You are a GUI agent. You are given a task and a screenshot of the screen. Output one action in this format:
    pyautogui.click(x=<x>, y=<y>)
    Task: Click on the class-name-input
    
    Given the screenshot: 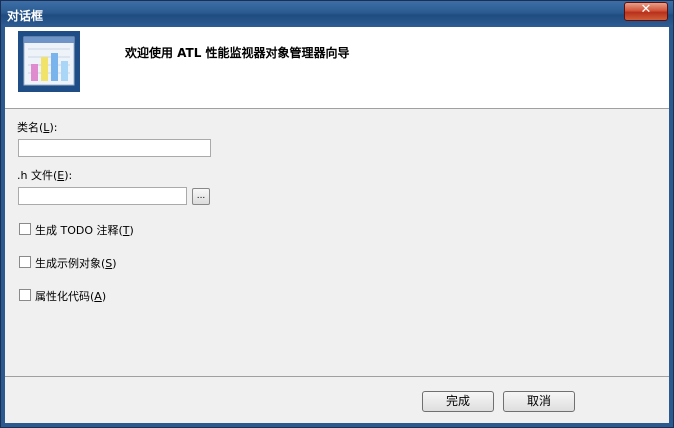 What is the action you would take?
    pyautogui.click(x=114, y=148)
    